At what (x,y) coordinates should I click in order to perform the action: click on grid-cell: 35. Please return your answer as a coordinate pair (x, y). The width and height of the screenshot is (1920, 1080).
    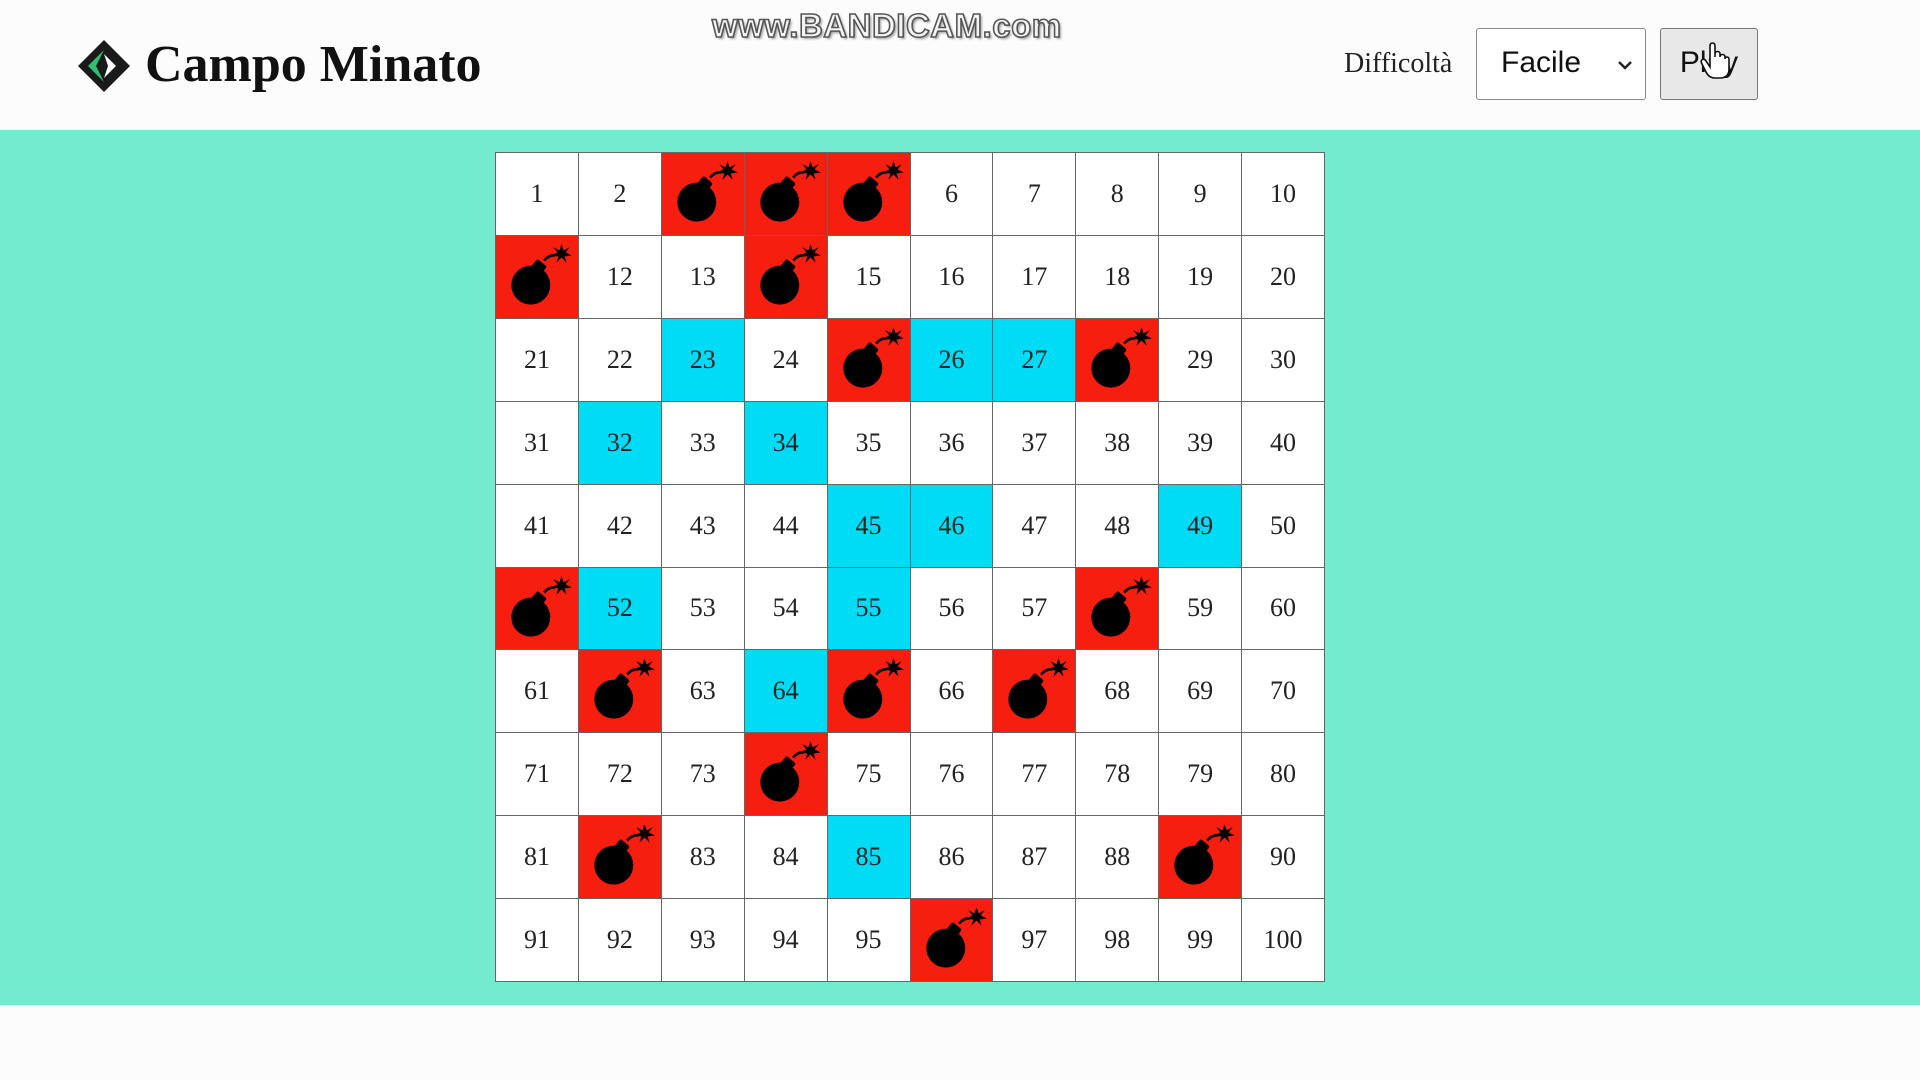
    Looking at the image, I should click on (869, 443).